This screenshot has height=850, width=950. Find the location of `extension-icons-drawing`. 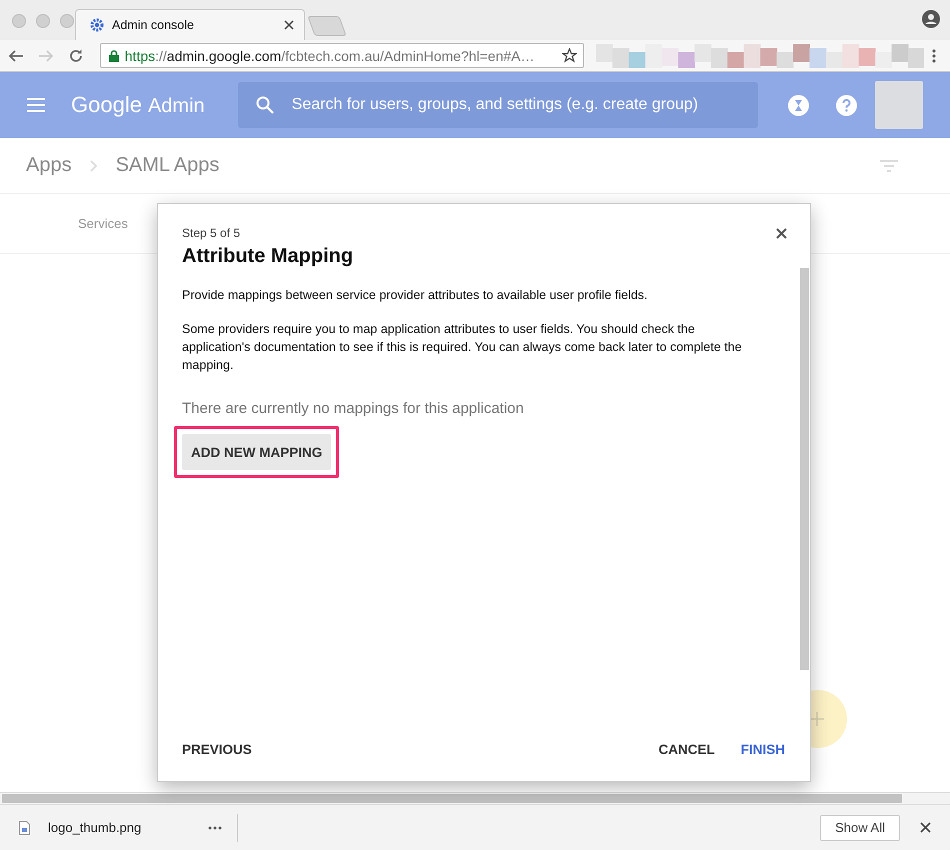

extension-icons-drawing is located at coordinates (760, 56).